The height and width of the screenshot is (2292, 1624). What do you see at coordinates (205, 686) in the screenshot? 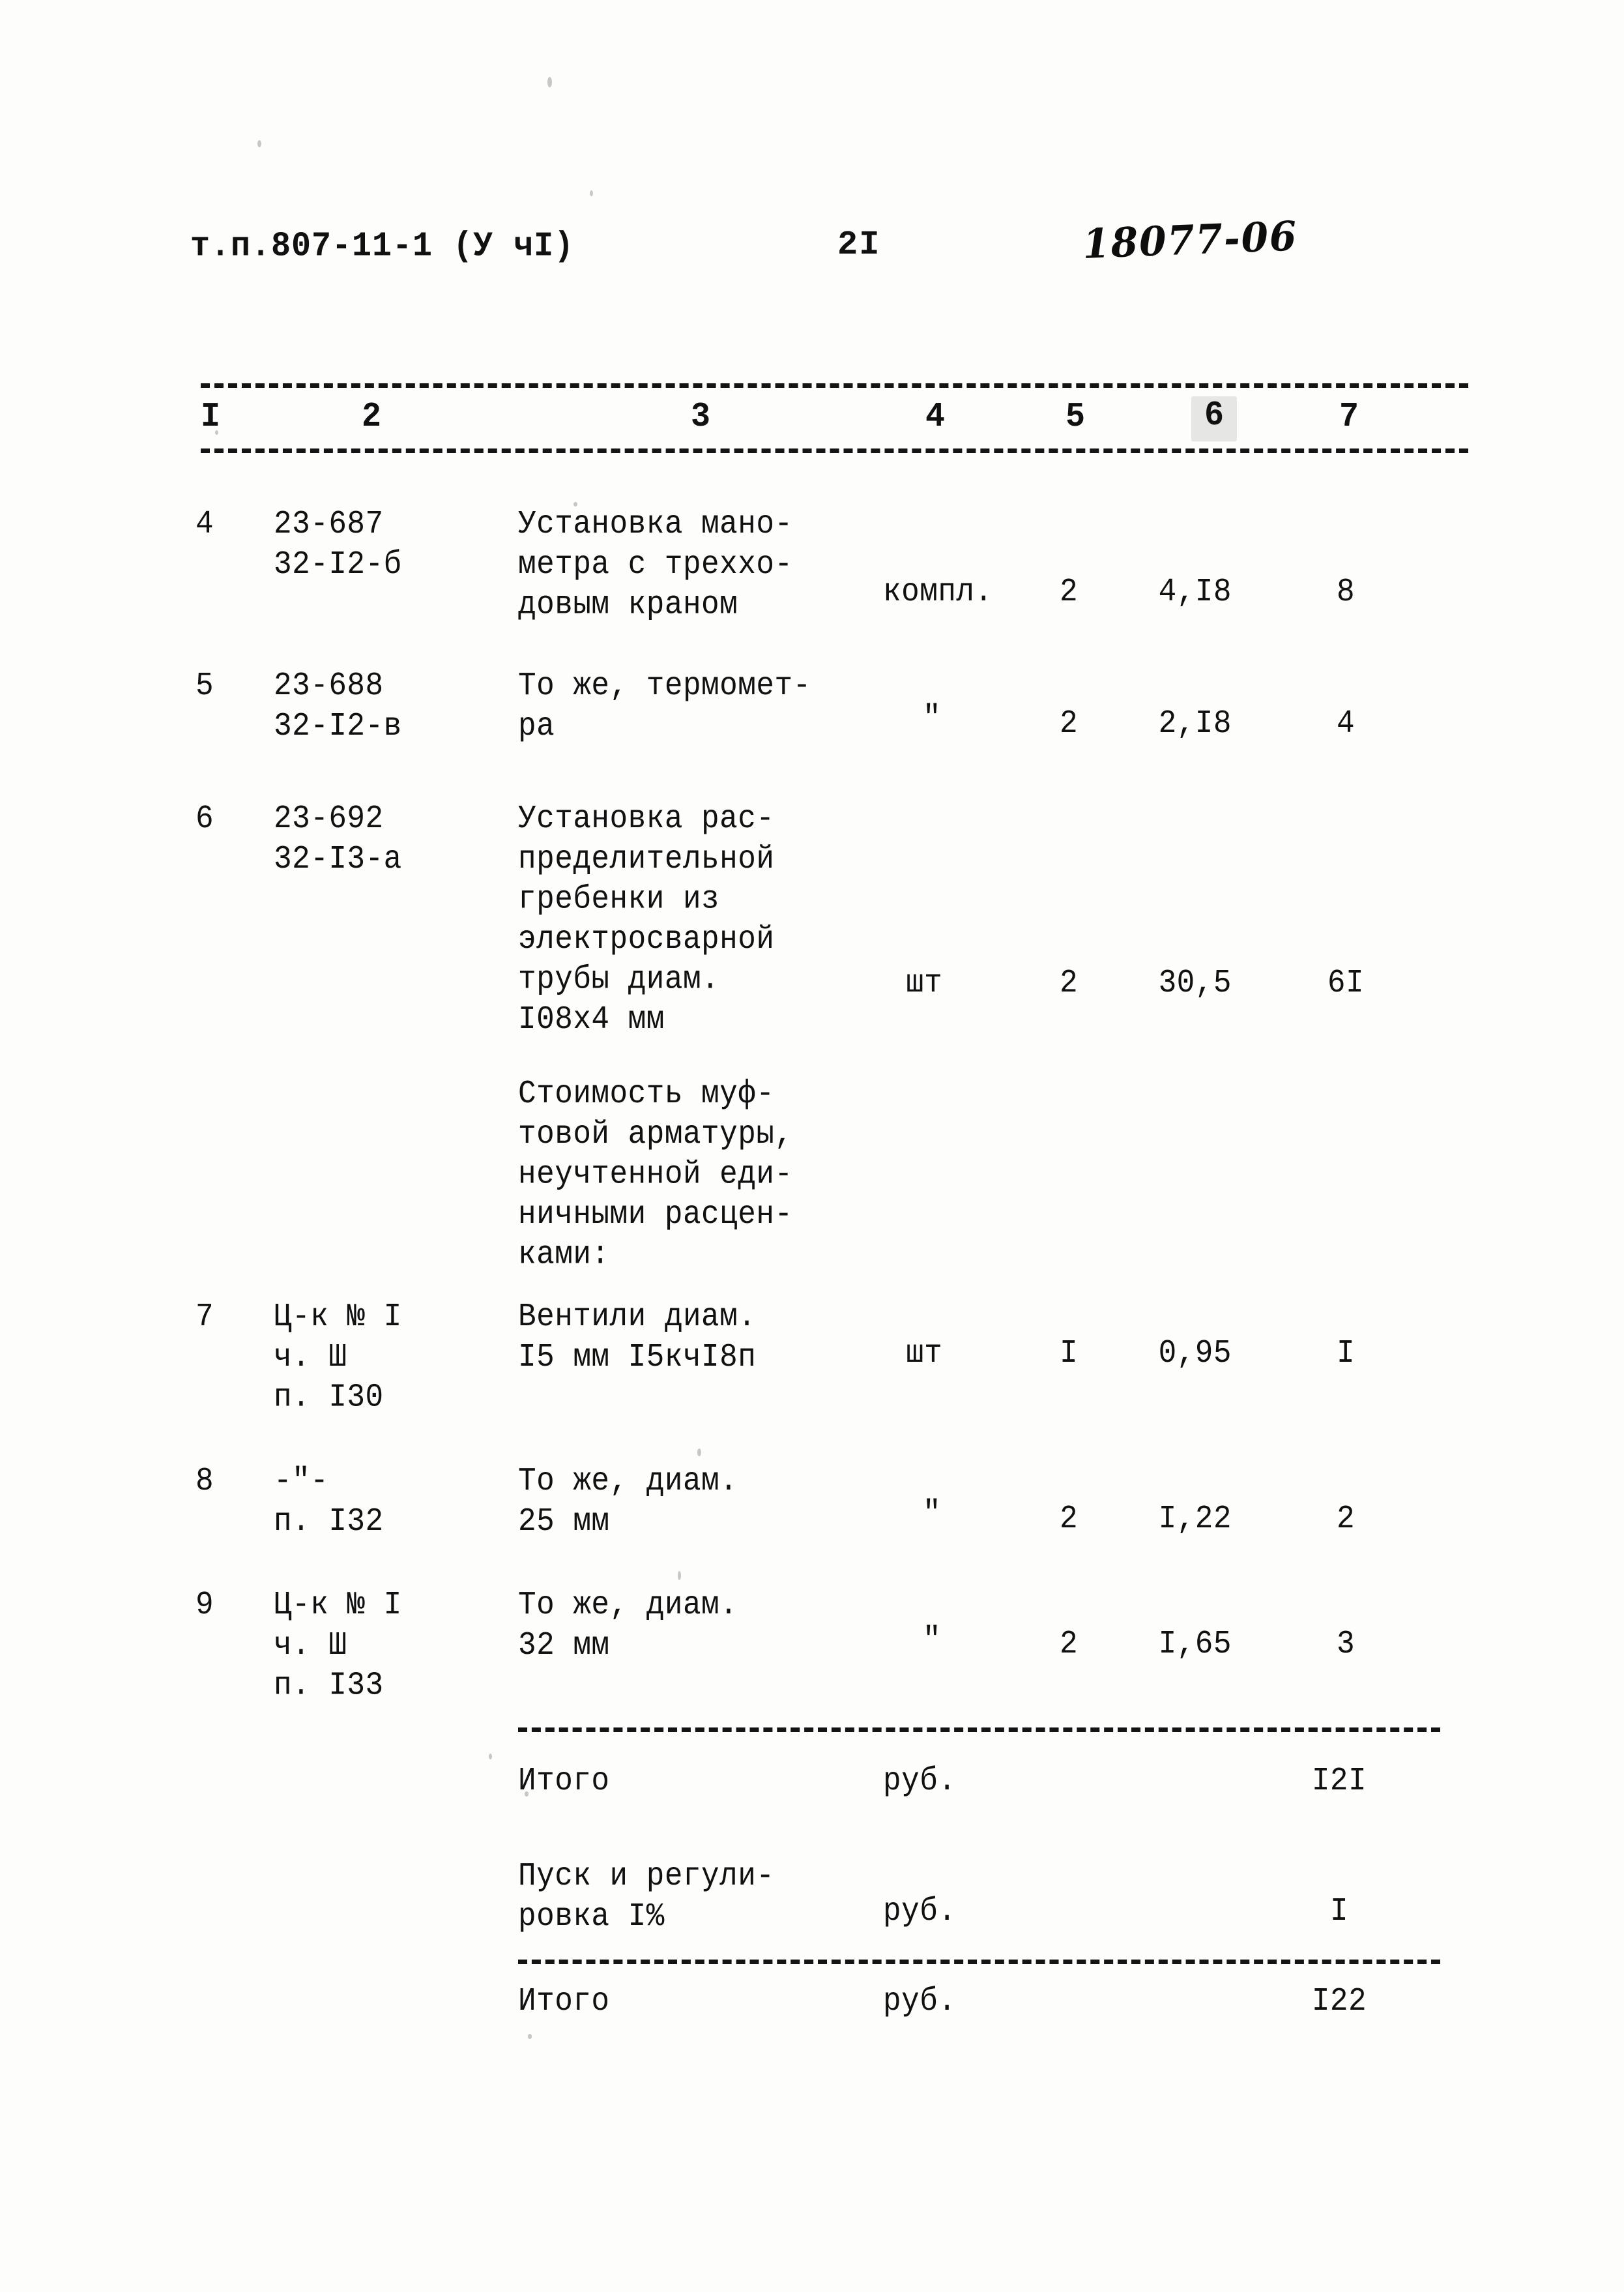
I see `table-row: 5` at bounding box center [205, 686].